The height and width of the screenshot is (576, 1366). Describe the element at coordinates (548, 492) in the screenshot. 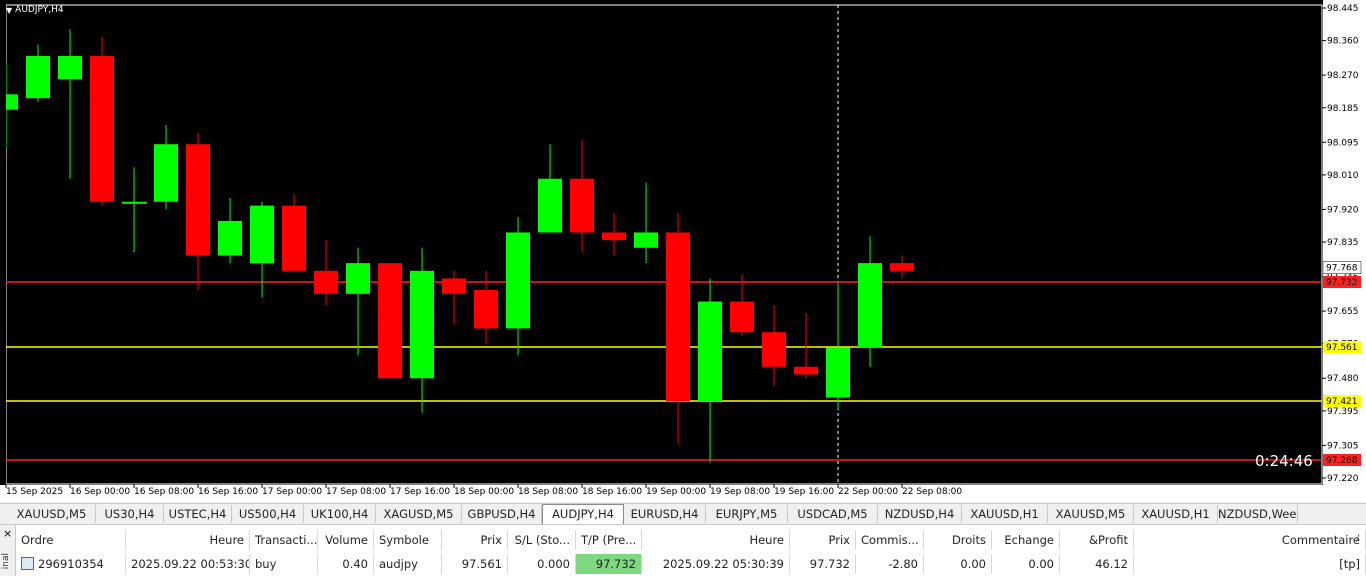

I see `time-tick-label: 18 Sep 08:00` at that location.